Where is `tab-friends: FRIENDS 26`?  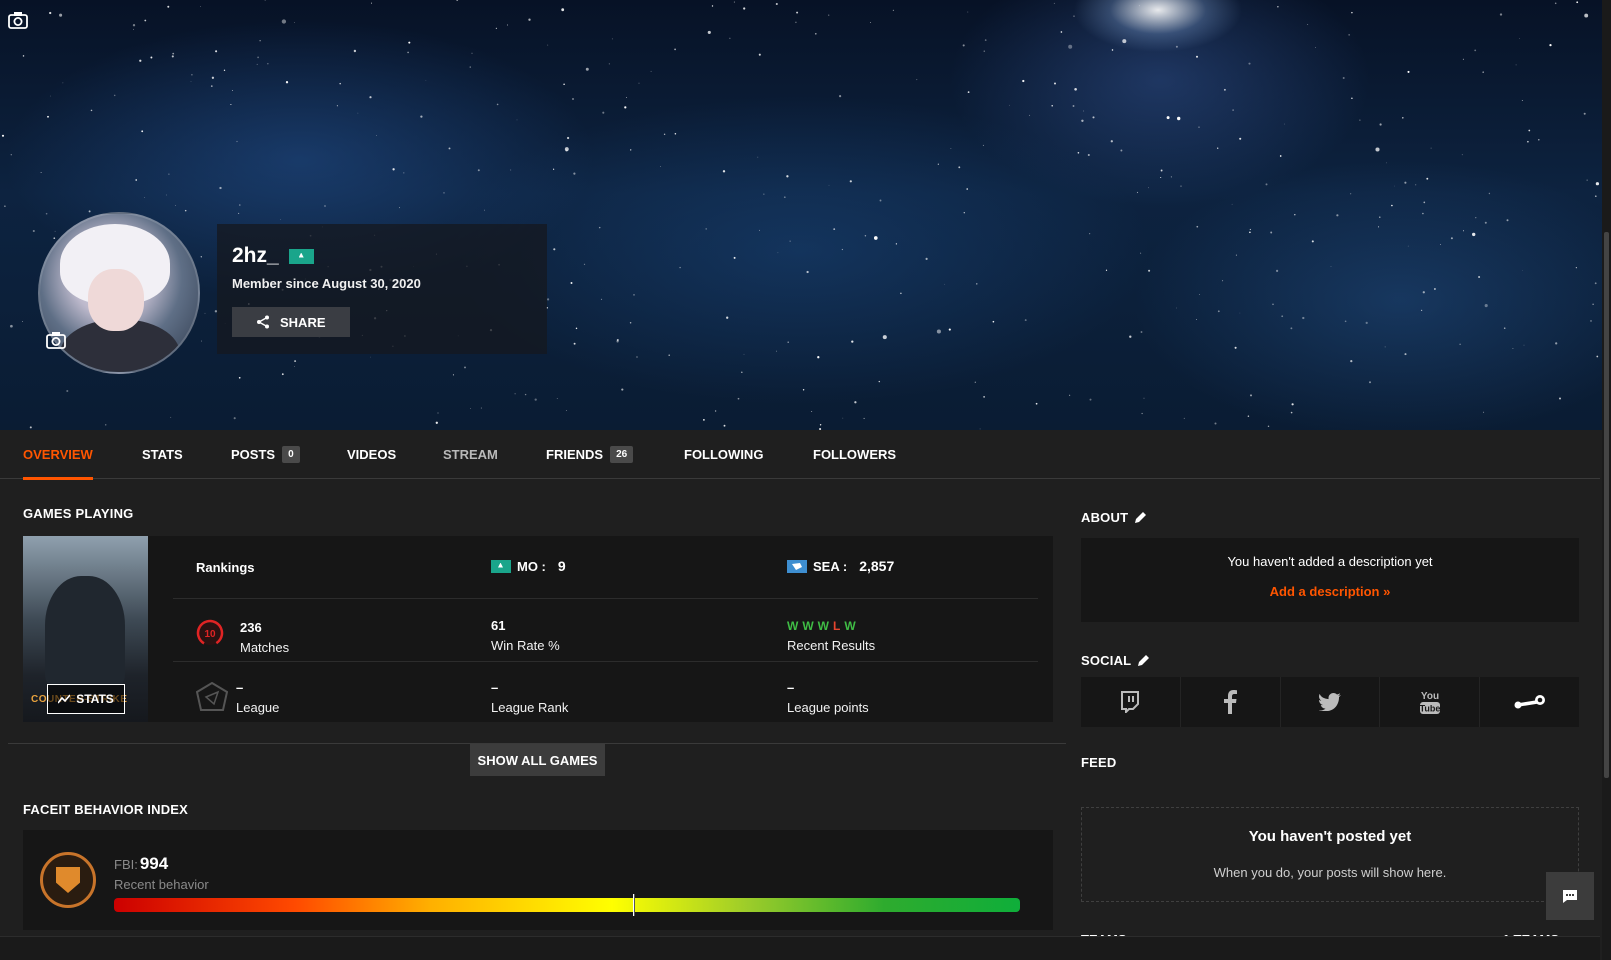 tab-friends: FRIENDS 26 is located at coordinates (590, 454).